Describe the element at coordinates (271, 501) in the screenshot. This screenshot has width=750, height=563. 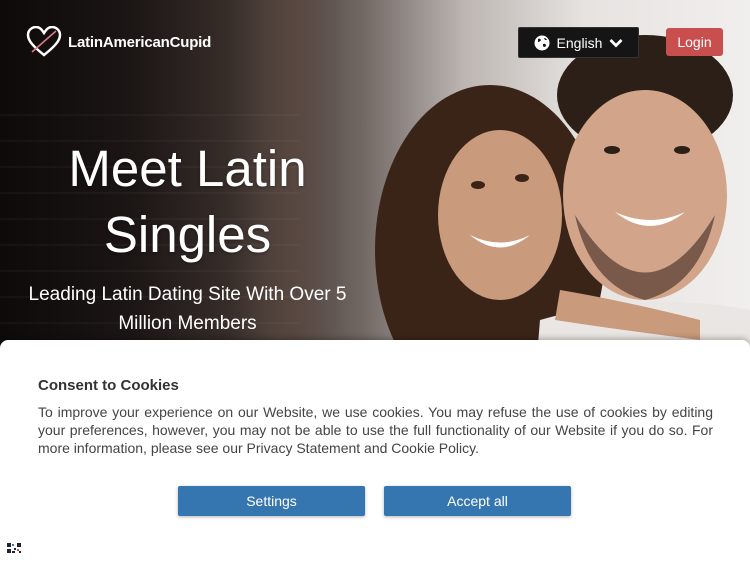
I see `cookie-settings-button: Settings` at that location.